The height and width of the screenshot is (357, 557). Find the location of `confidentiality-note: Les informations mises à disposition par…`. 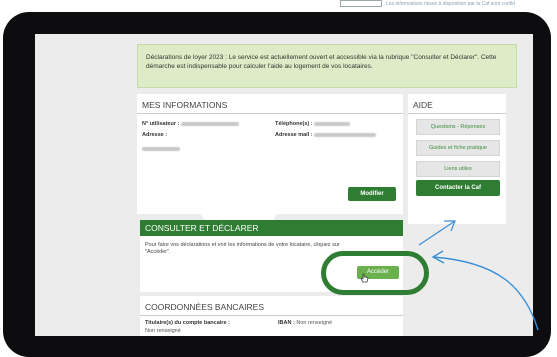

confidentiality-note: Les informations mises à disposition par… is located at coordinates (448, 4).